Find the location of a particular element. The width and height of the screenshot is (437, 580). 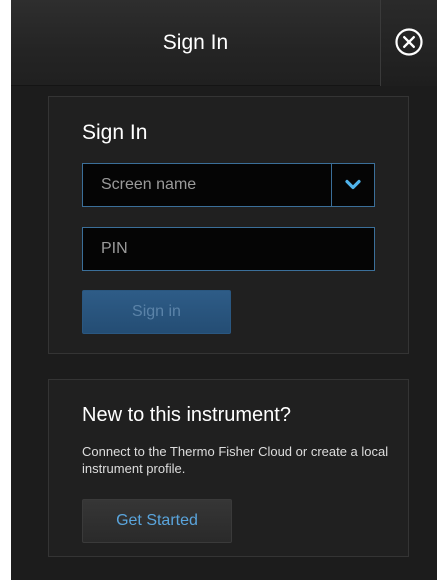

sign-in-heading: Sign In is located at coordinates (115, 132).